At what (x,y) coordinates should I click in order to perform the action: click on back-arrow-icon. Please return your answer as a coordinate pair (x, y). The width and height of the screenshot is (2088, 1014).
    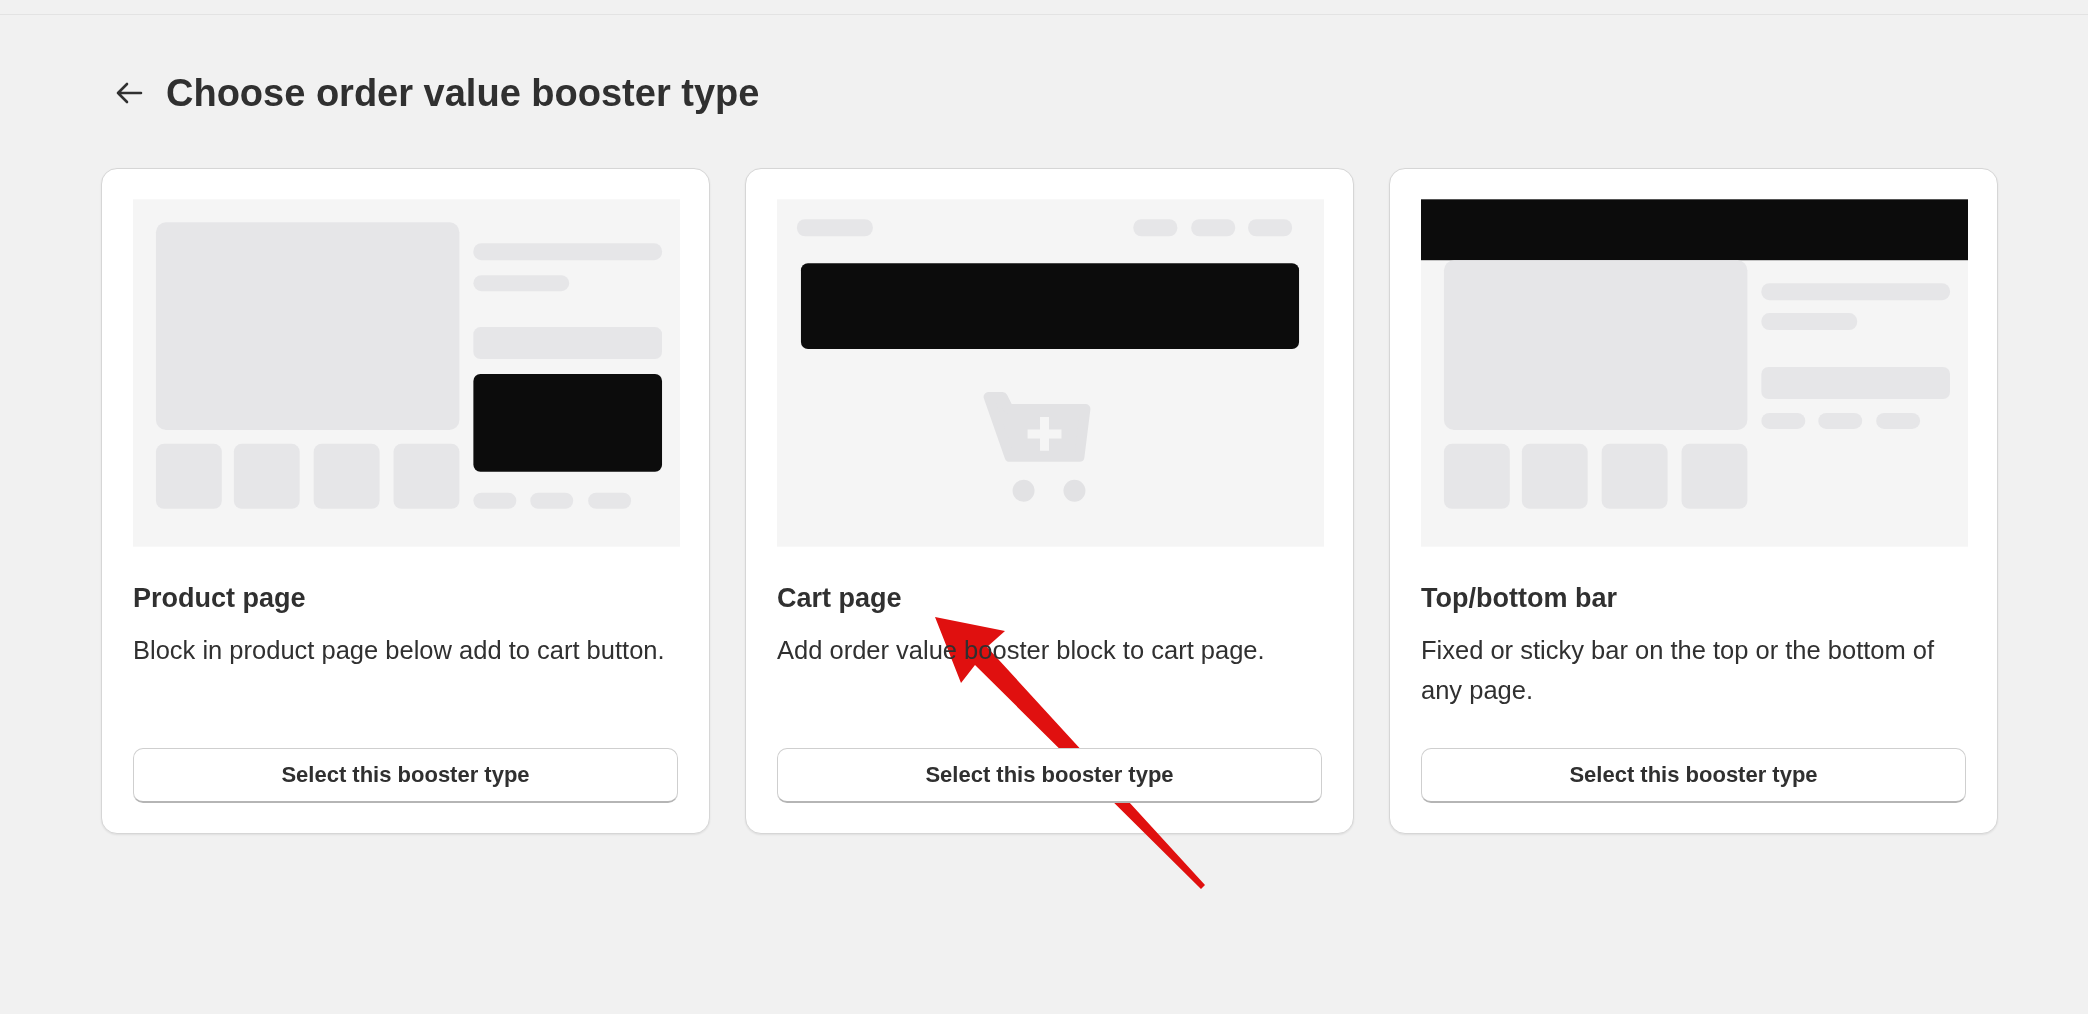
    Looking at the image, I should click on (129, 93).